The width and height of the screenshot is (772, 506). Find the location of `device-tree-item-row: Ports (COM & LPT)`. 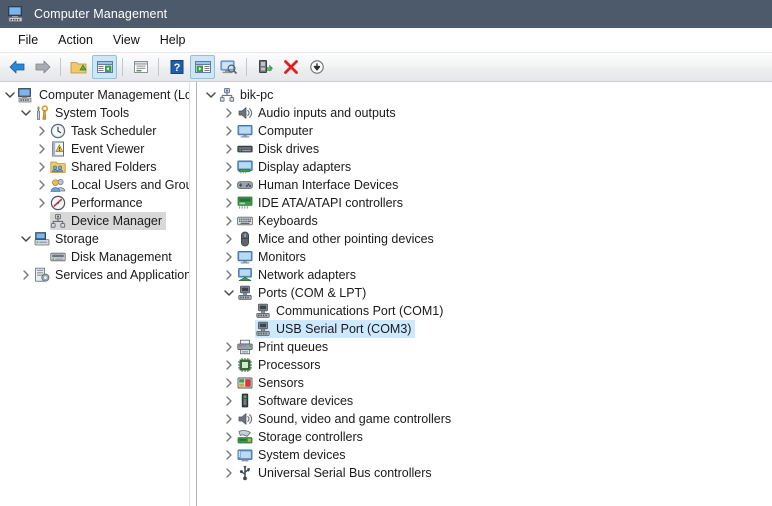

device-tree-item-row: Ports (COM & LPT) is located at coordinates (484, 293).